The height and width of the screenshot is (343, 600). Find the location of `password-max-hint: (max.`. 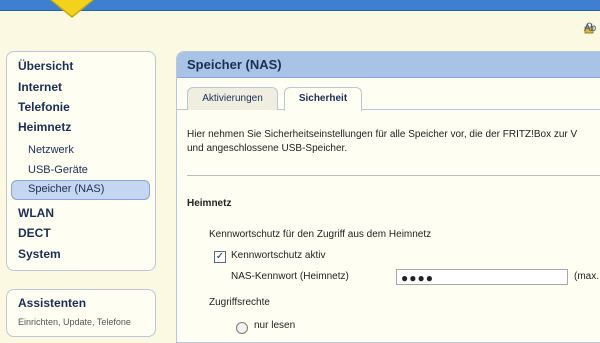

password-max-hint: (max. is located at coordinates (586, 276).